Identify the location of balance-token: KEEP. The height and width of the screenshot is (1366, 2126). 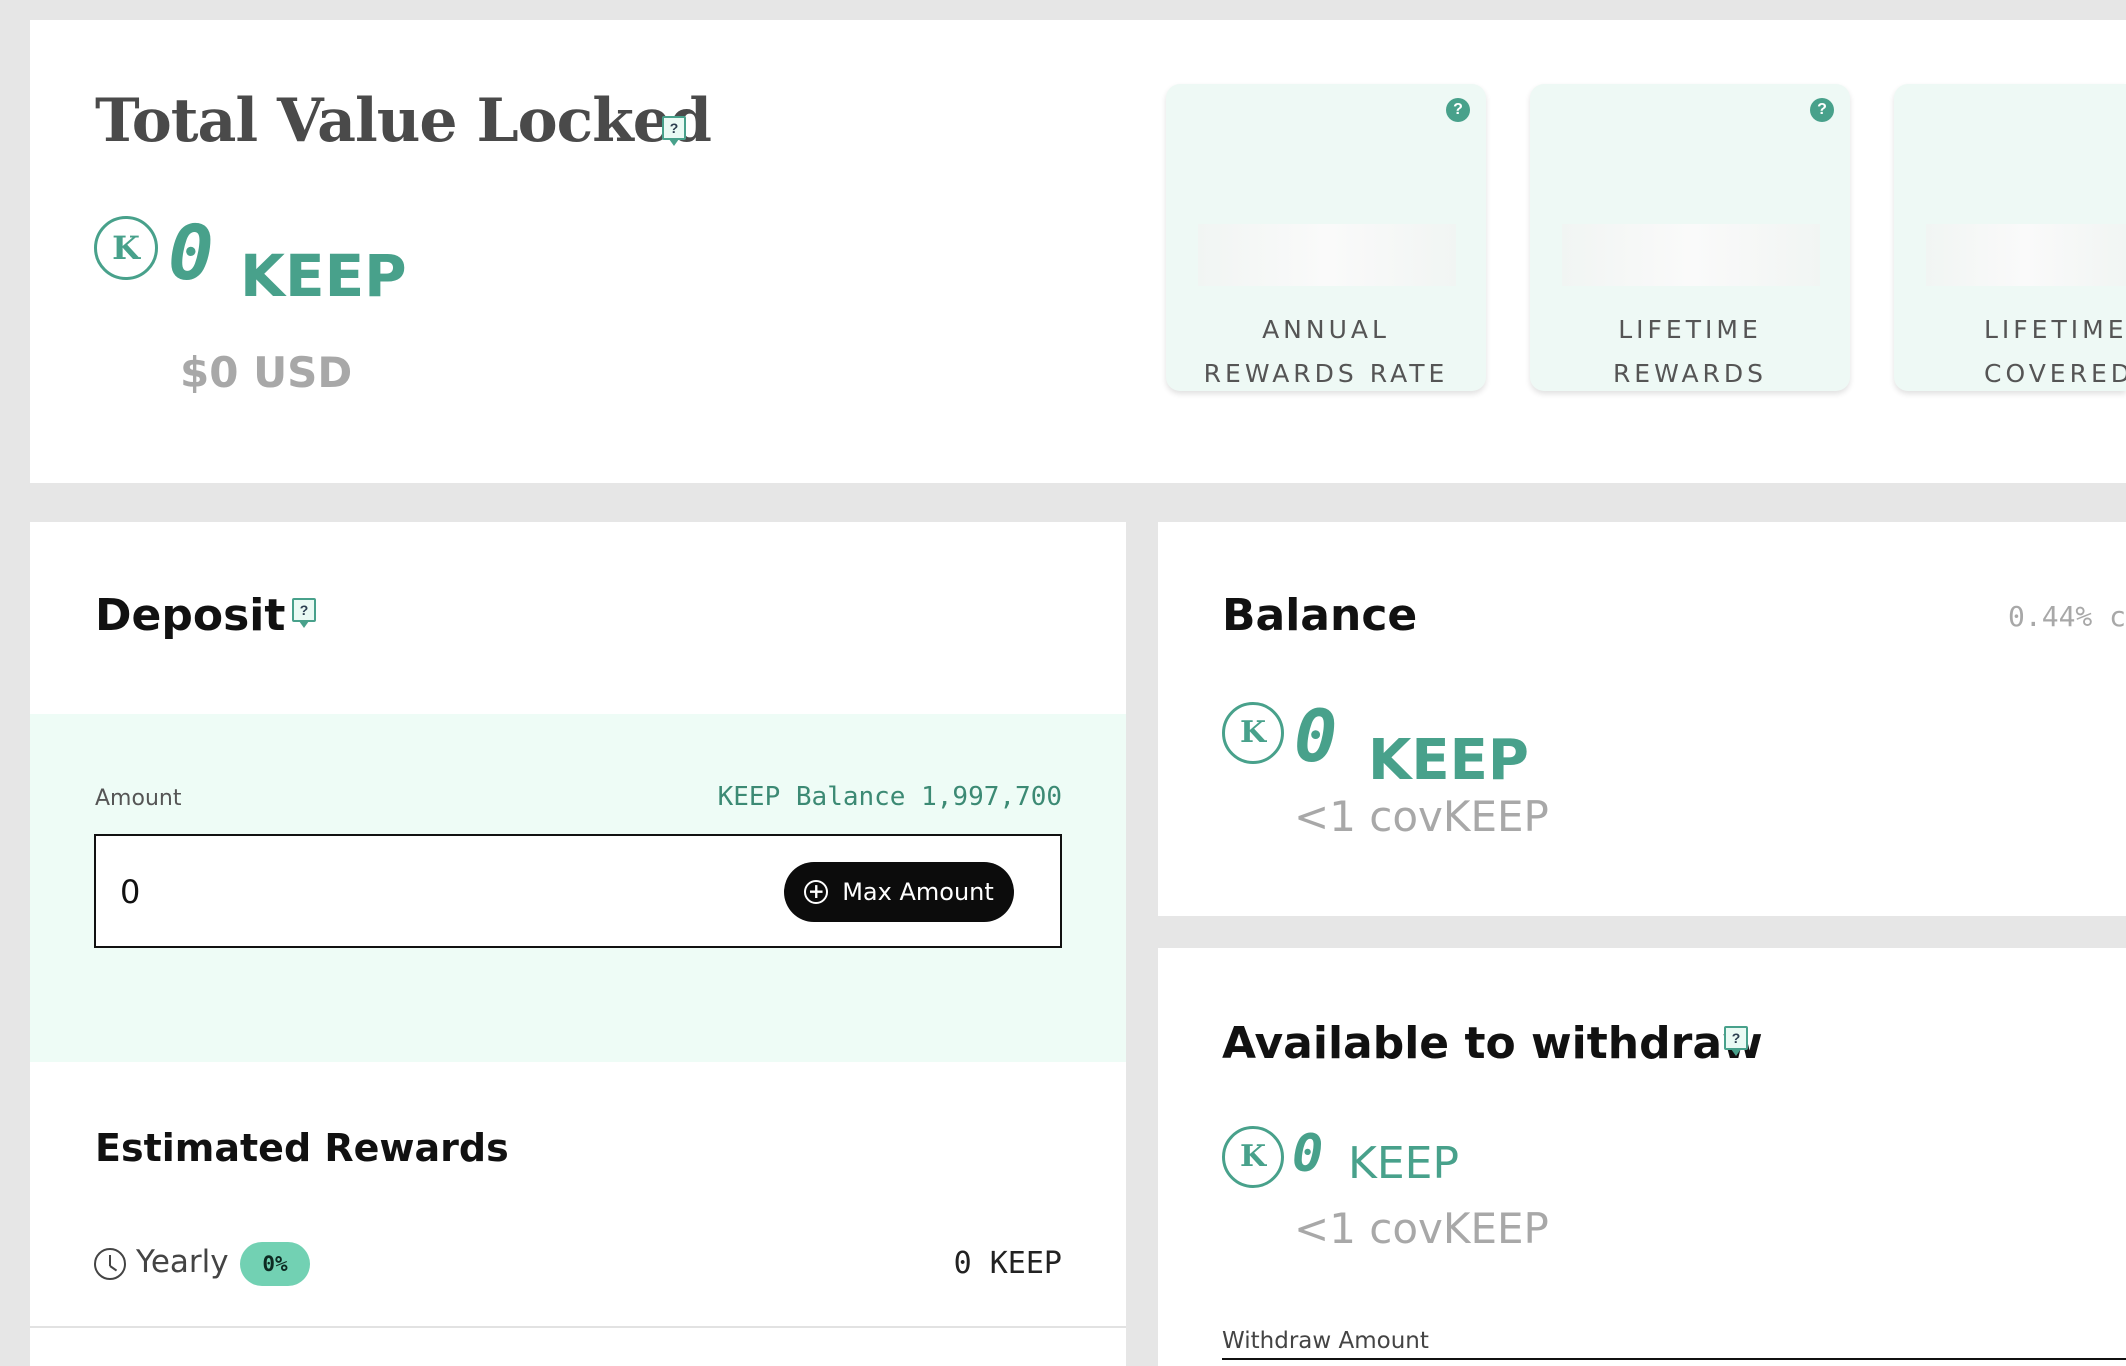
(1448, 760).